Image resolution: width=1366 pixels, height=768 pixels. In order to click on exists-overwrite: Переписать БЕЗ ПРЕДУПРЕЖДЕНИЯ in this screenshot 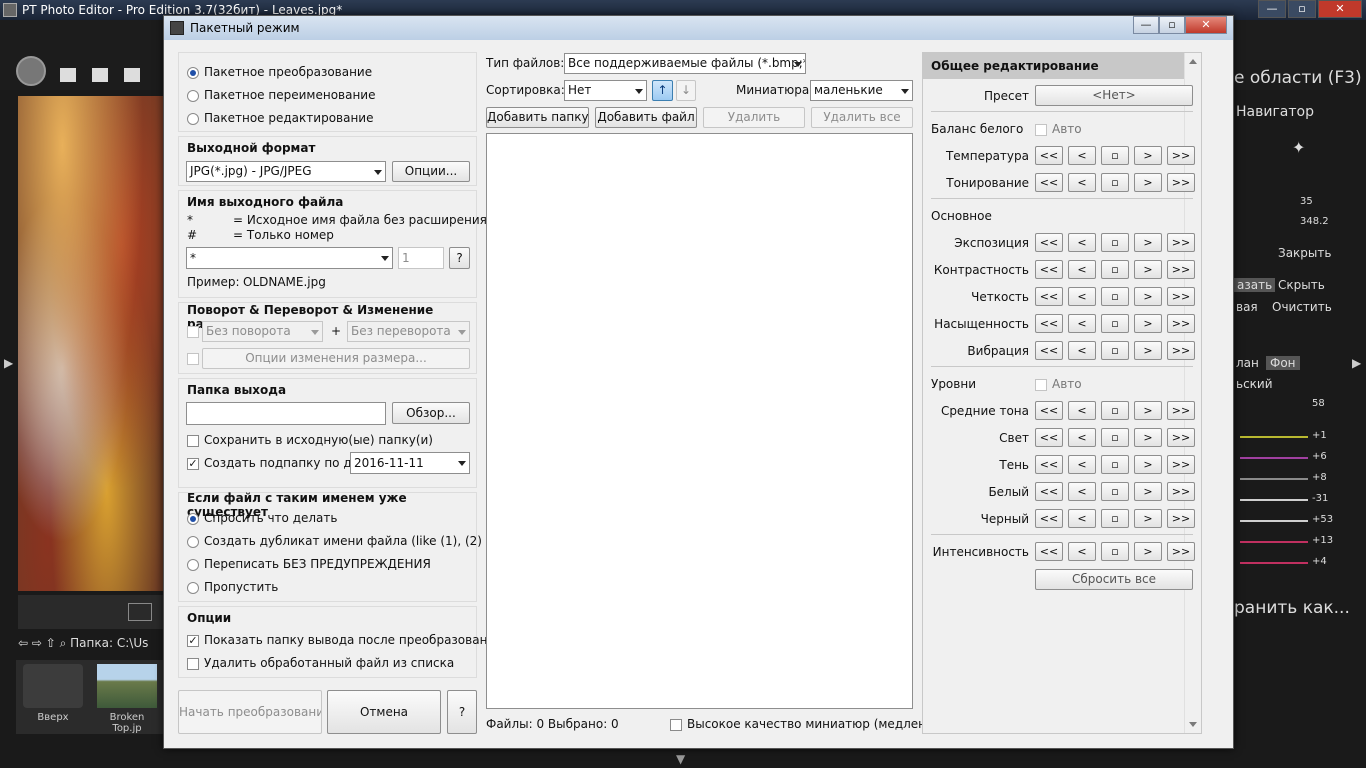, I will do `click(309, 564)`.